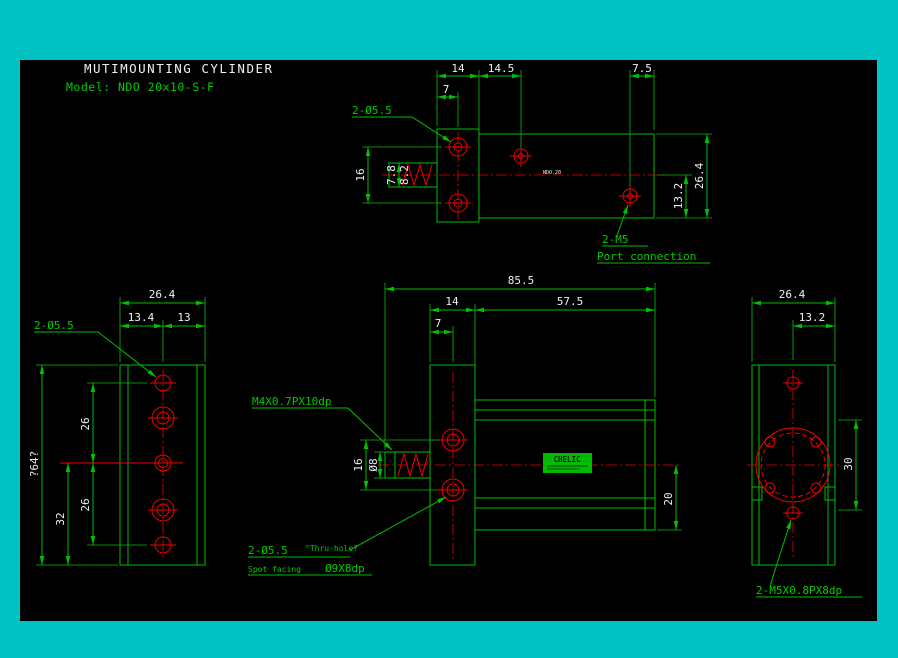 This screenshot has width=898, height=658. What do you see at coordinates (646, 256) in the screenshot?
I see `label-port-sub: Port connection` at bounding box center [646, 256].